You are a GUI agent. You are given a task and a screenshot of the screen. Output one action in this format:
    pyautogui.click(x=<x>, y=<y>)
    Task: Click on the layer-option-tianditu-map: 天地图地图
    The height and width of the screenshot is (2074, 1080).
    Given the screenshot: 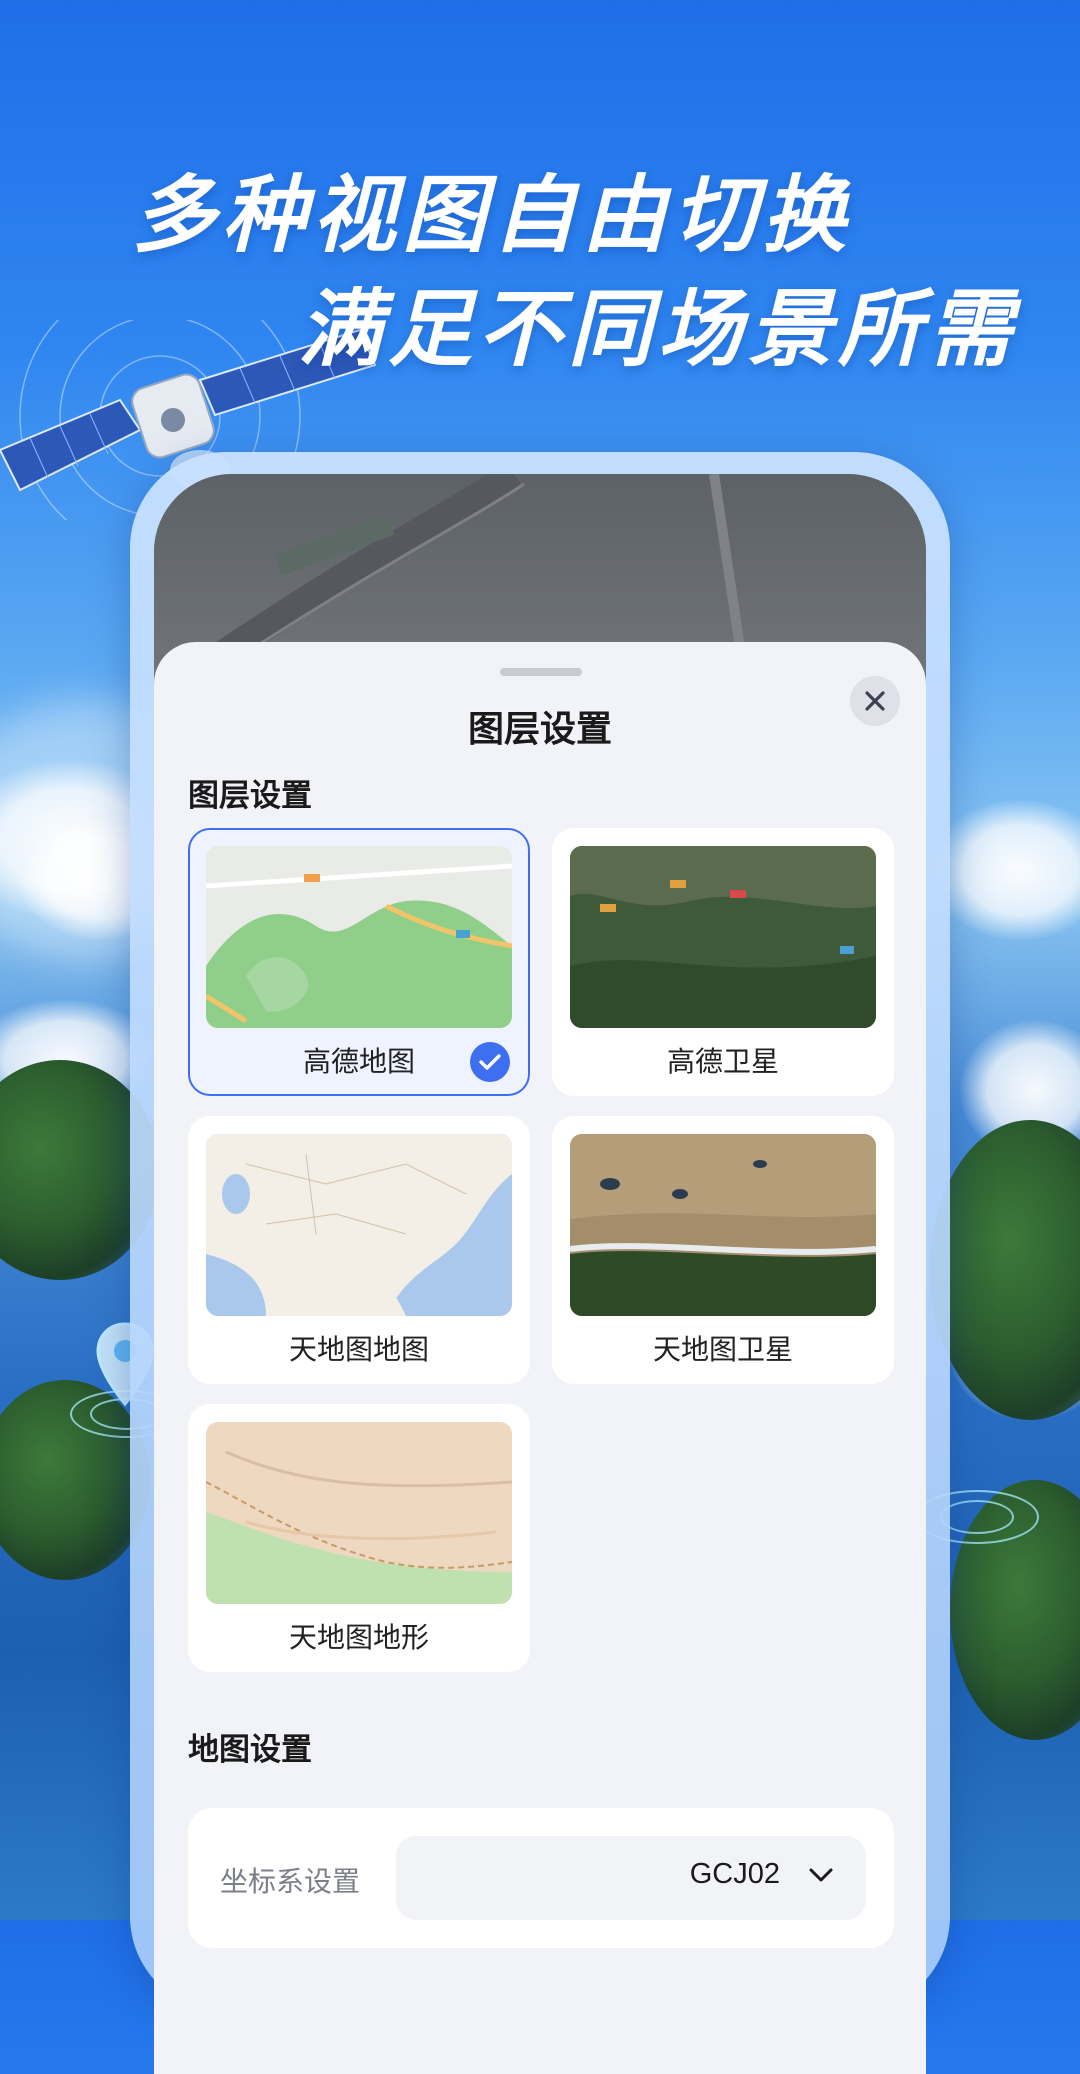 What is the action you would take?
    pyautogui.click(x=359, y=1250)
    